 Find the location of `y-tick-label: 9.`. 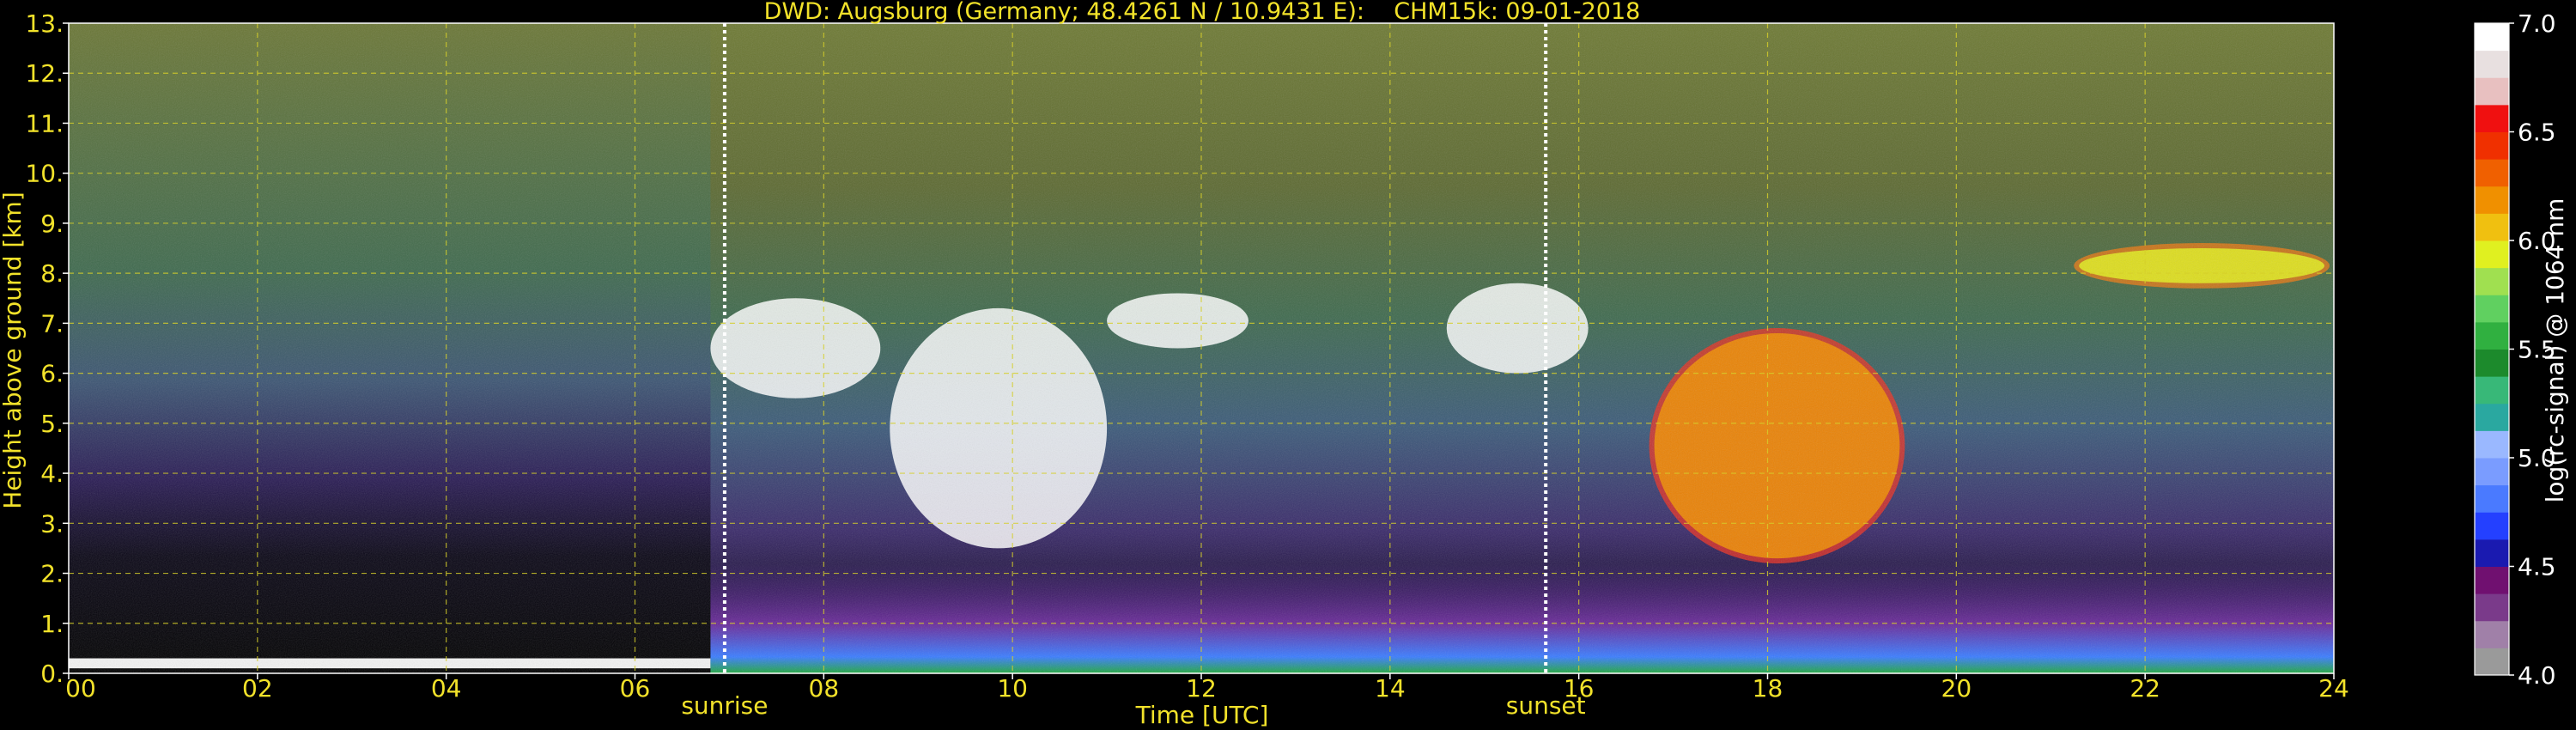

y-tick-label: 9. is located at coordinates (52, 224).